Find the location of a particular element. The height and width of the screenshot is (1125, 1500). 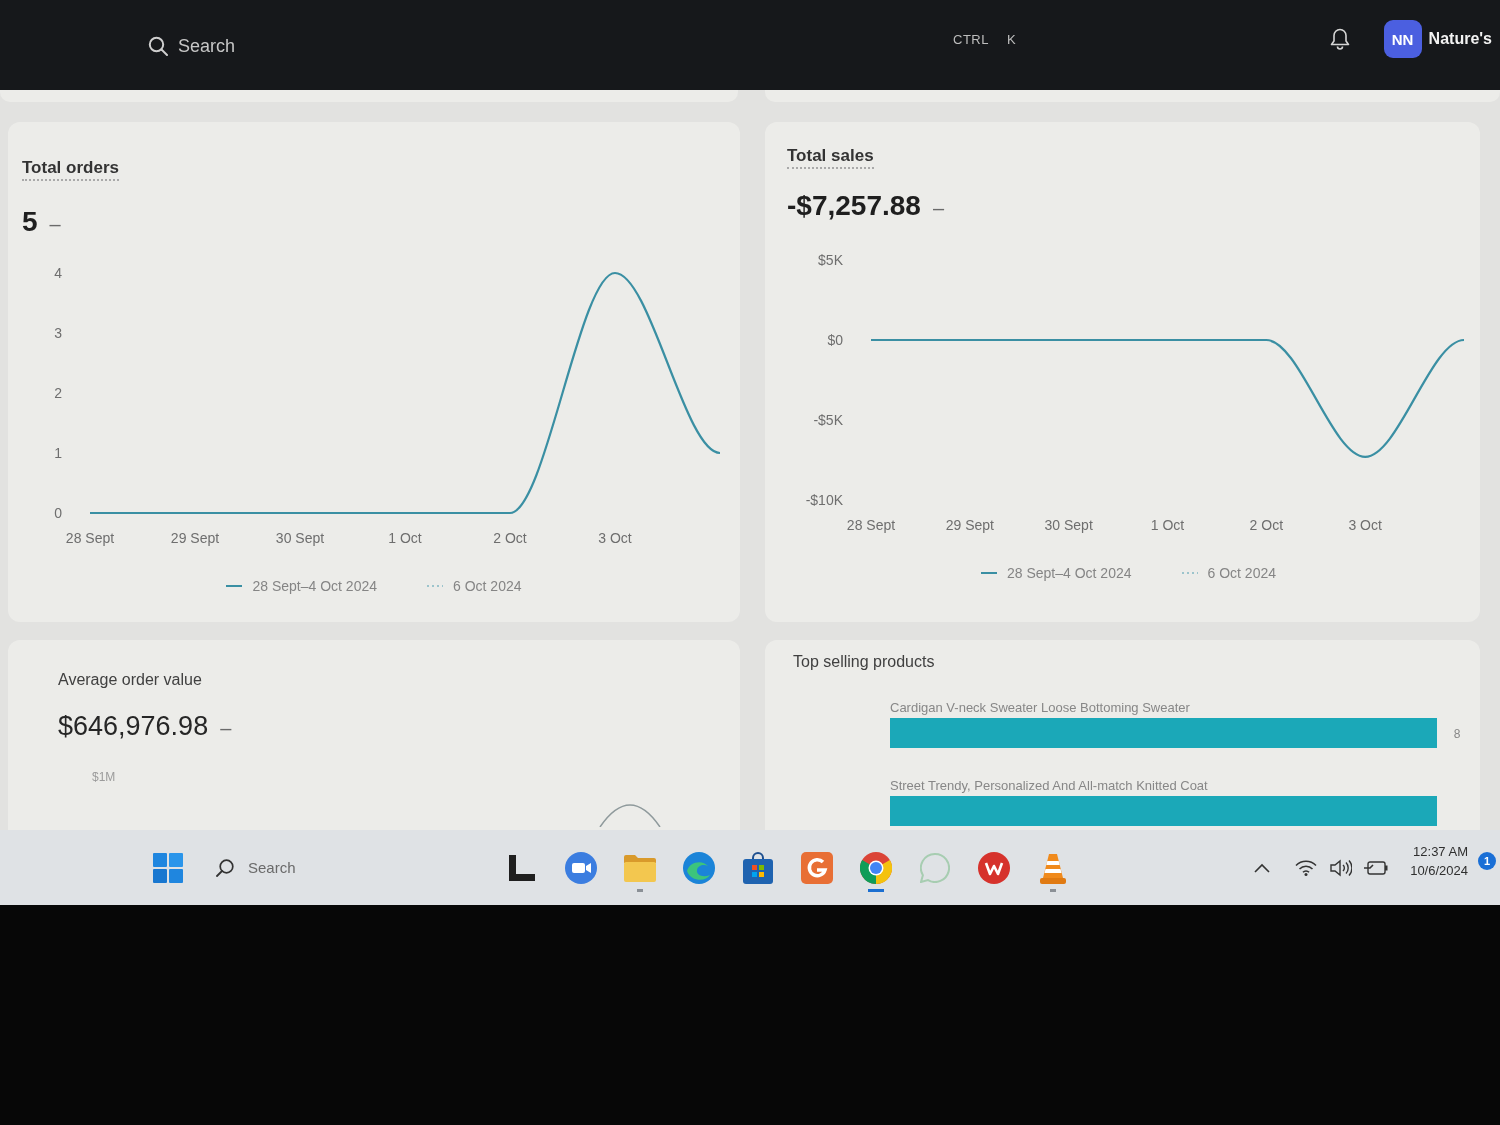

axis-label: $1M is located at coordinates (104, 777).